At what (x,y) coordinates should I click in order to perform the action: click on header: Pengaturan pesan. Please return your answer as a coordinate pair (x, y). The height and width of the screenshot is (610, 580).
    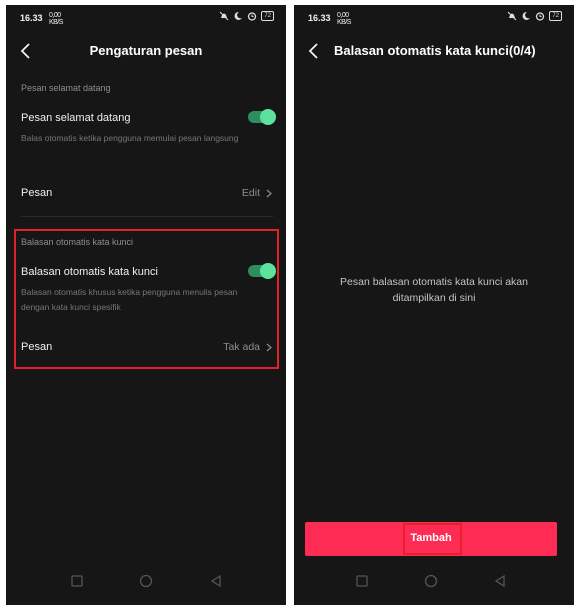
    Looking at the image, I should click on (146, 51).